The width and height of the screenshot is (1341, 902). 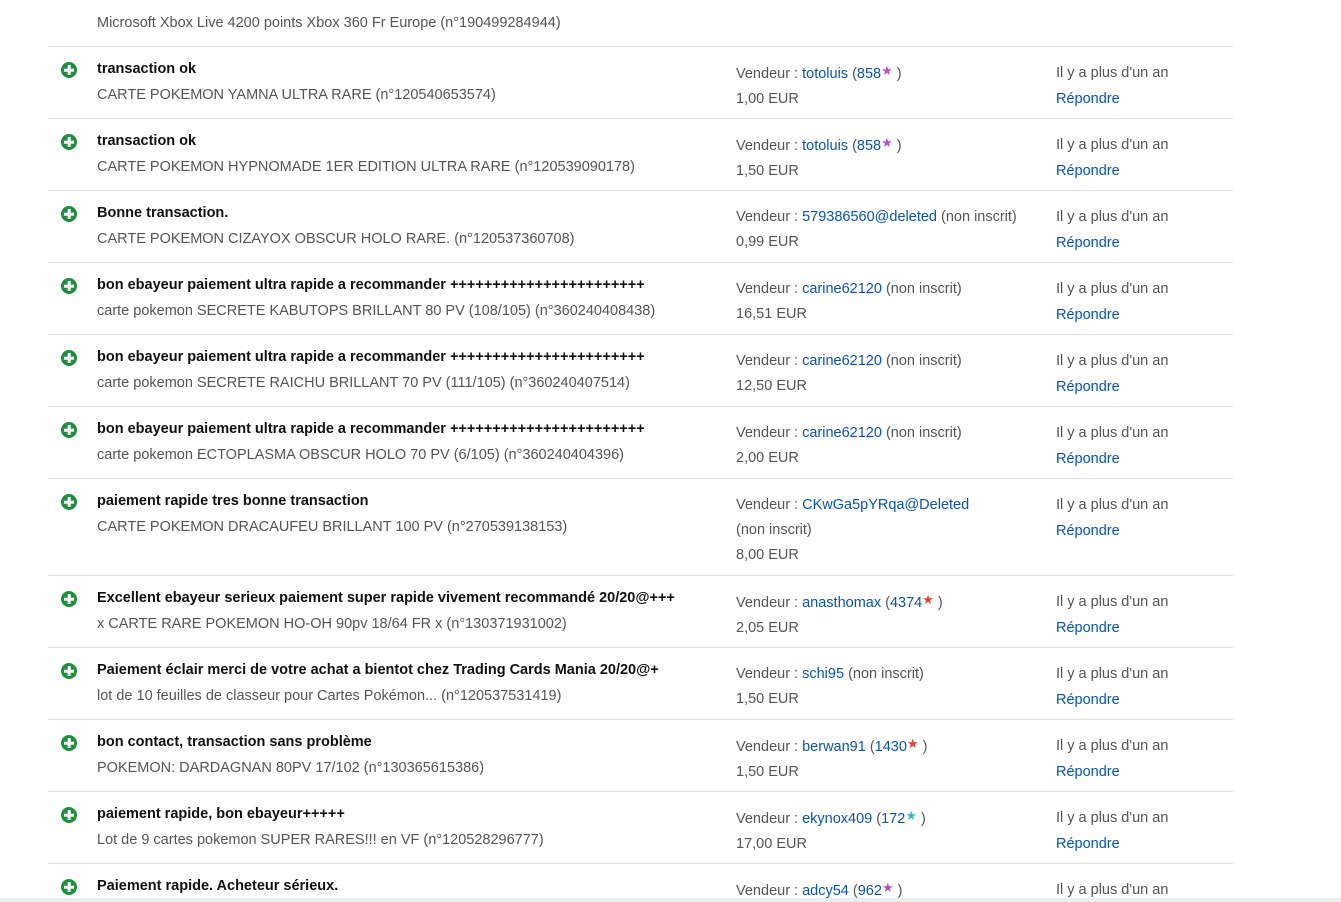 I want to click on feedback-score-link: 4374, so click(x=906, y=603).